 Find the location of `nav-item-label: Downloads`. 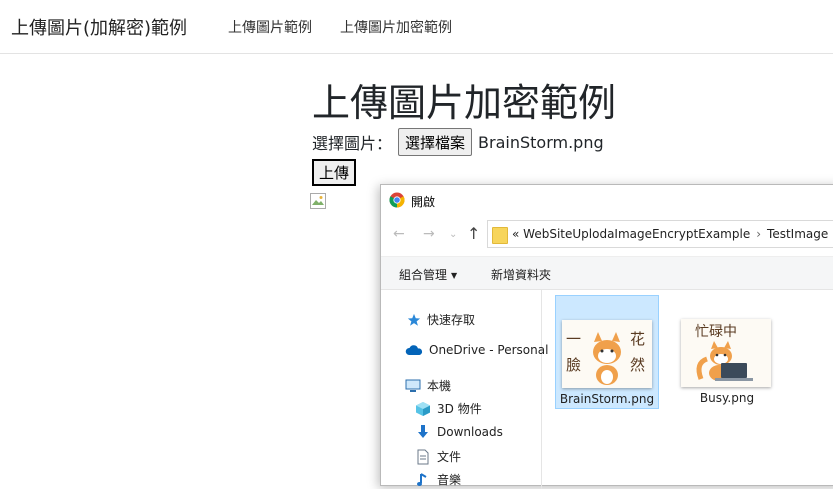

nav-item-label: Downloads is located at coordinates (470, 432).